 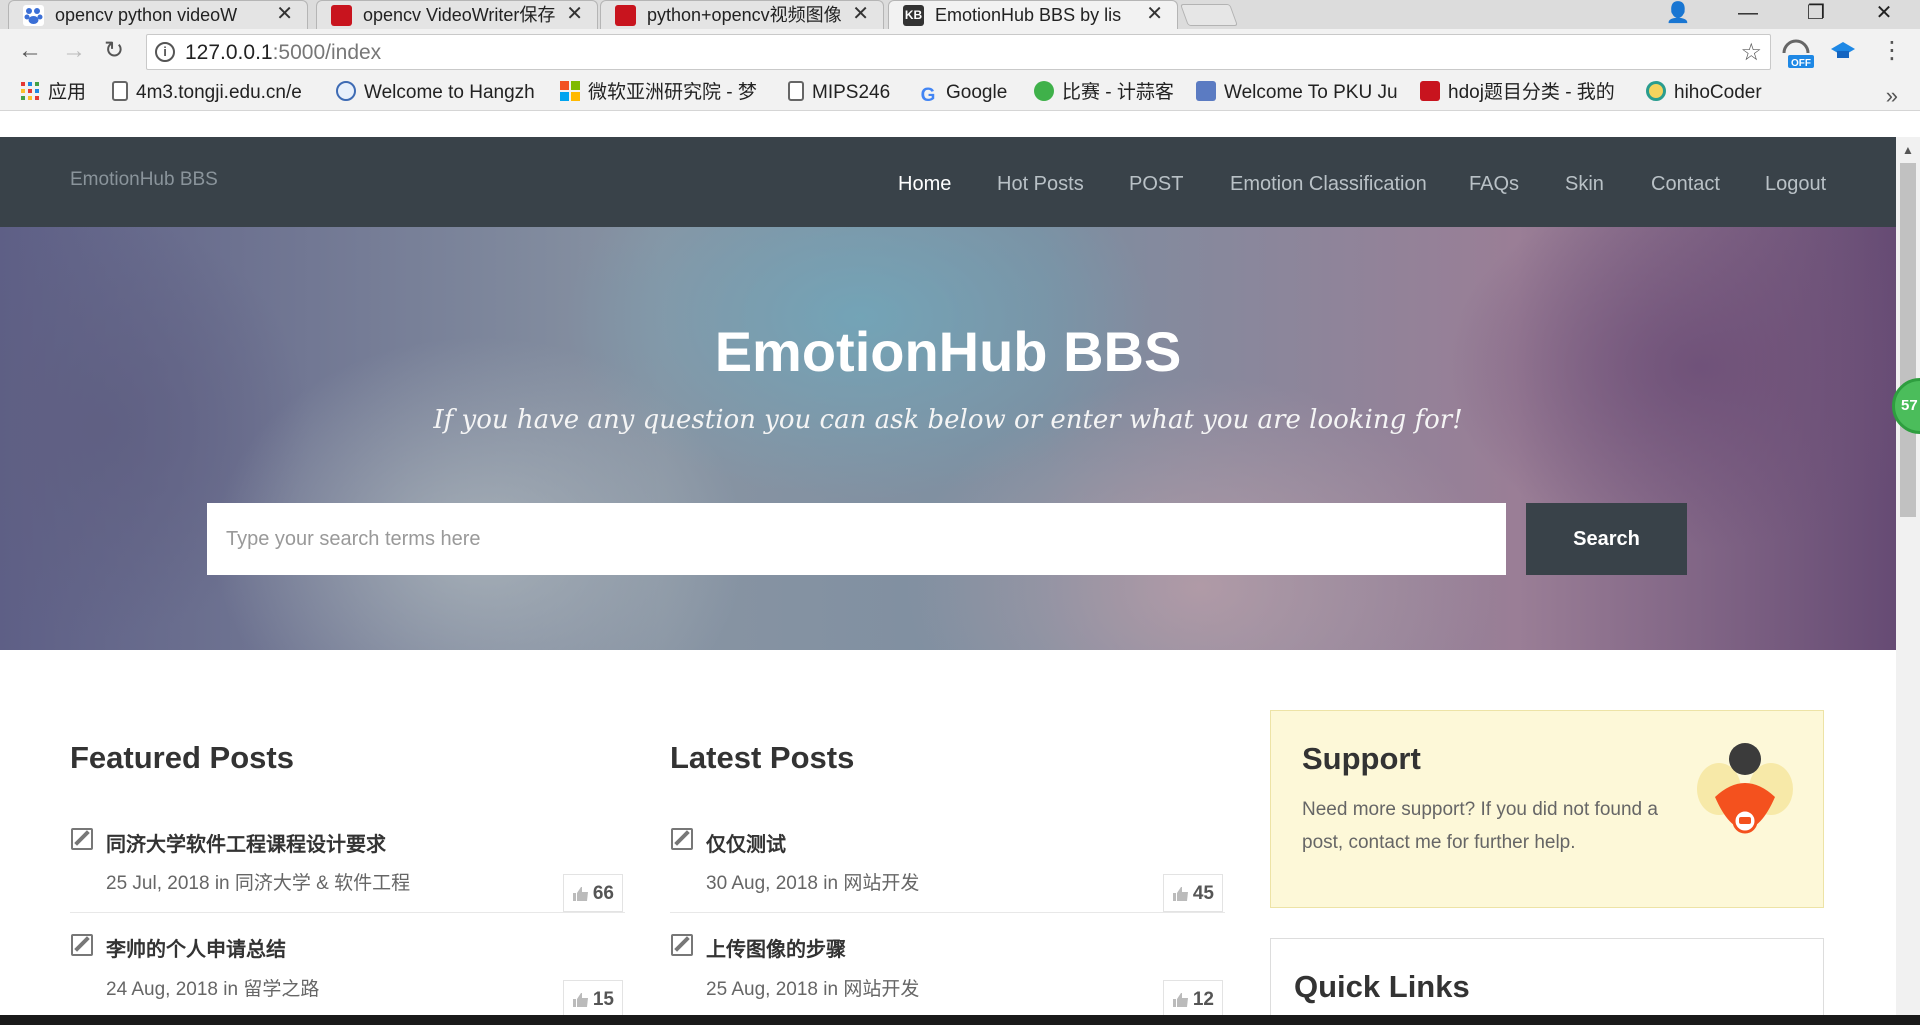 I want to click on bookmark-item: G Google, so click(x=968, y=94).